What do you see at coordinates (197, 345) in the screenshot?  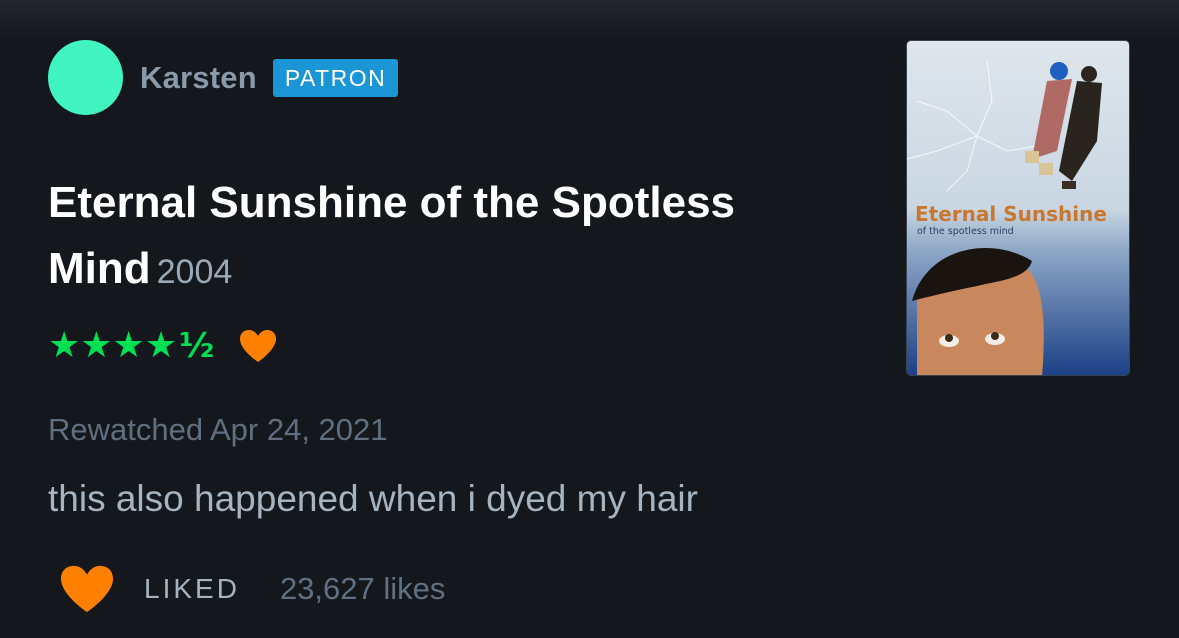 I see `half-star: ½` at bounding box center [197, 345].